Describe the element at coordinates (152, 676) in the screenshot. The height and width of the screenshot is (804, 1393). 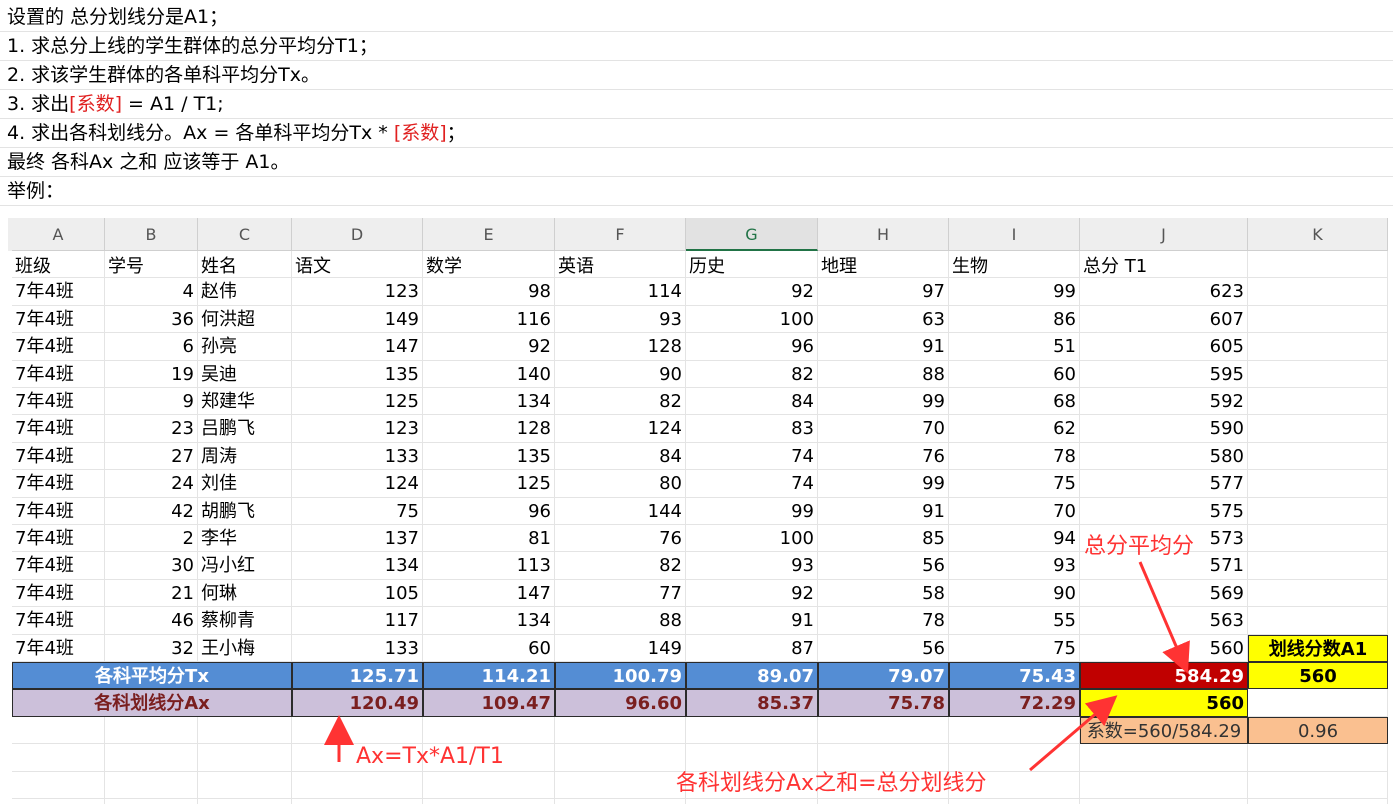
I see `avg-row-label: 各科平均分Tx` at that location.